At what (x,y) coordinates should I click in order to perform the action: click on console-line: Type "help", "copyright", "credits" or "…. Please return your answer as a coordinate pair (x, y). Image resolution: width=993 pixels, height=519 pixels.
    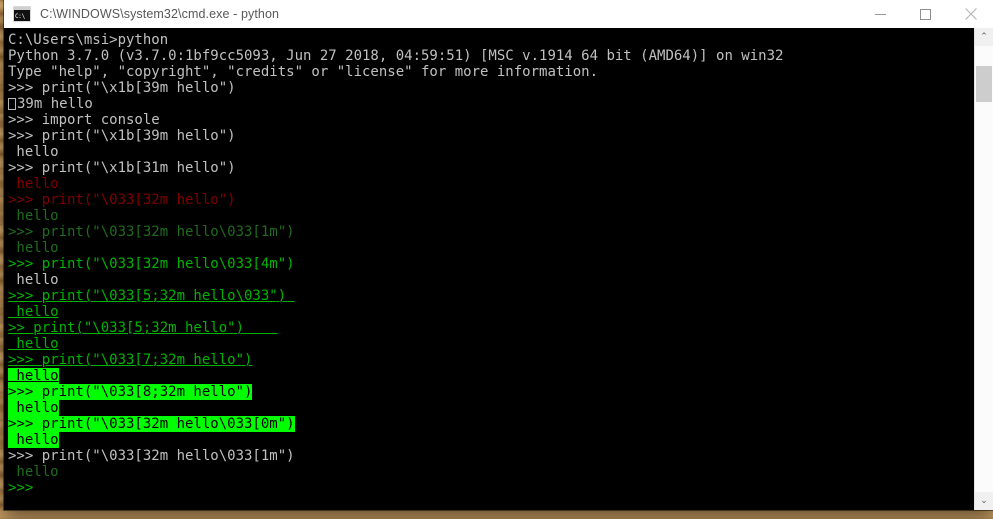
    Looking at the image, I should click on (491, 72).